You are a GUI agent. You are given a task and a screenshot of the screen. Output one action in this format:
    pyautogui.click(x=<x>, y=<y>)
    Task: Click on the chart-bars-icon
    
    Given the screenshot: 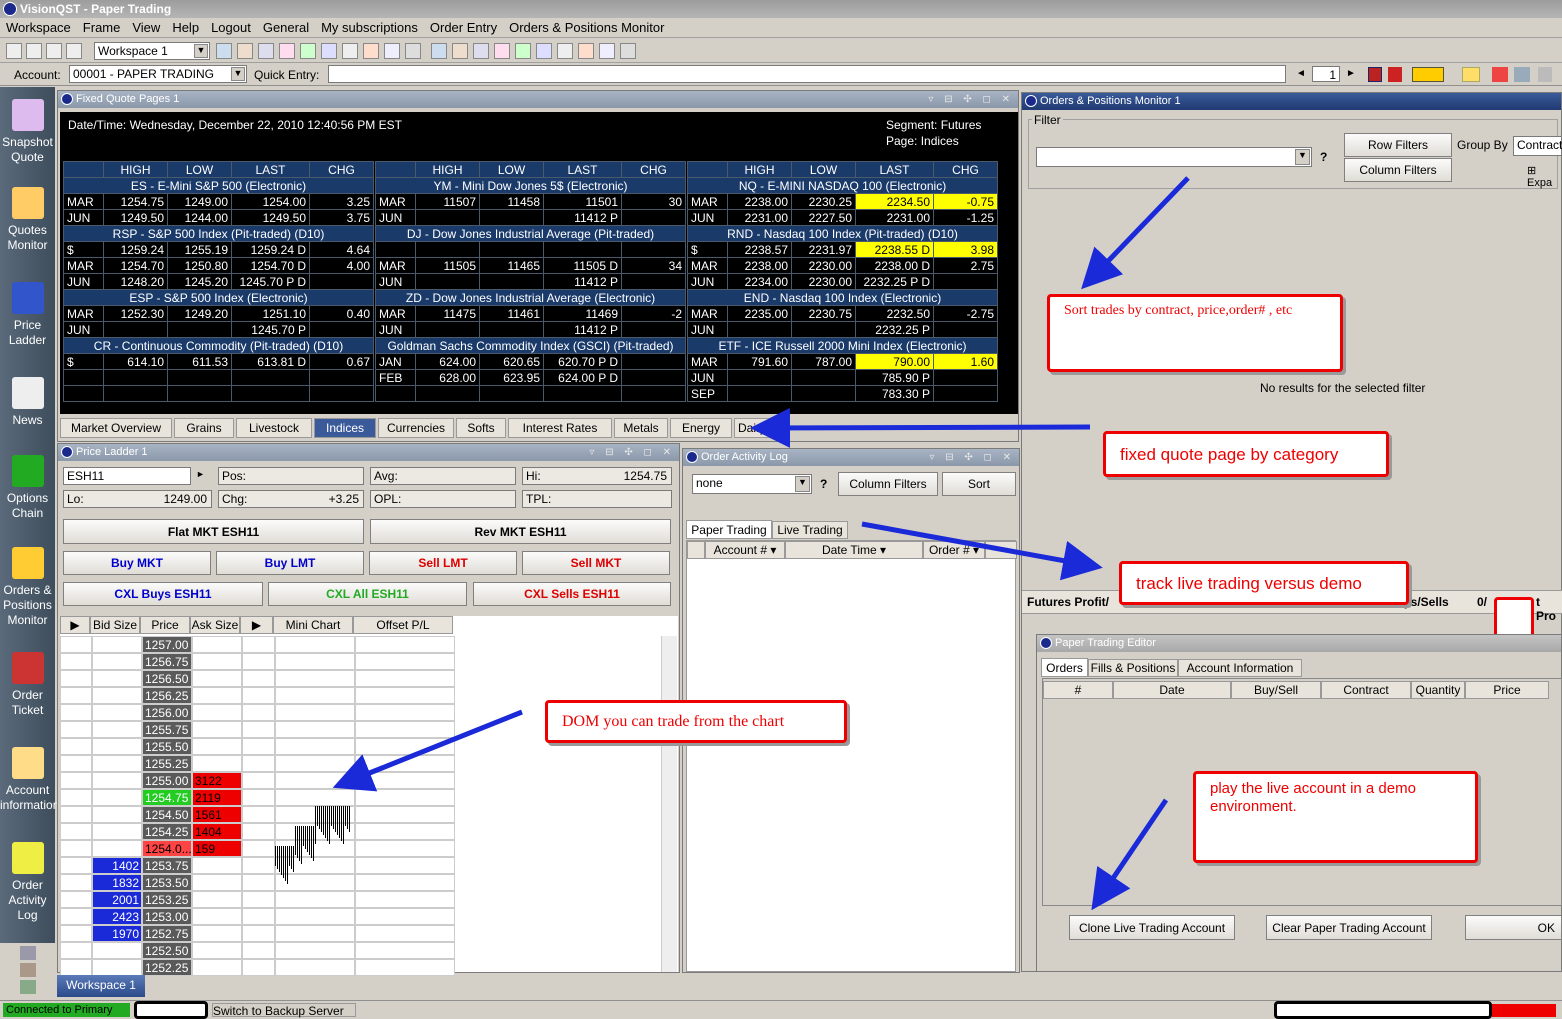 What is the action you would take?
    pyautogui.click(x=502, y=51)
    